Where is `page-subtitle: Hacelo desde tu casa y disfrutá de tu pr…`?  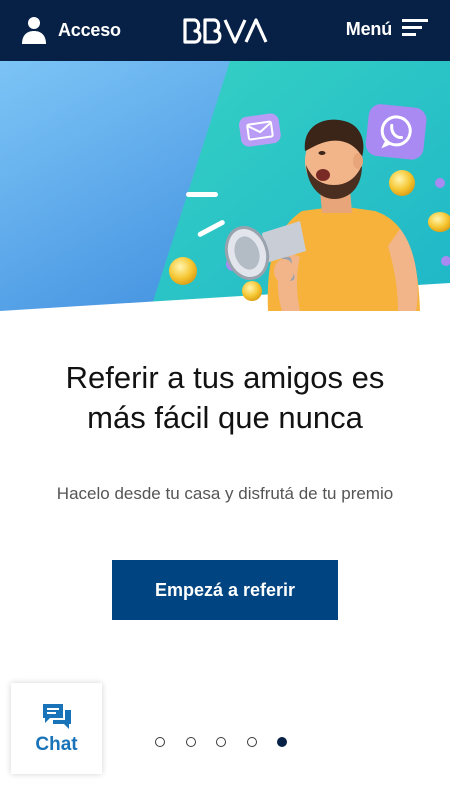
page-subtitle: Hacelo desde tu casa y disfrutá de tu pr… is located at coordinates (225, 493).